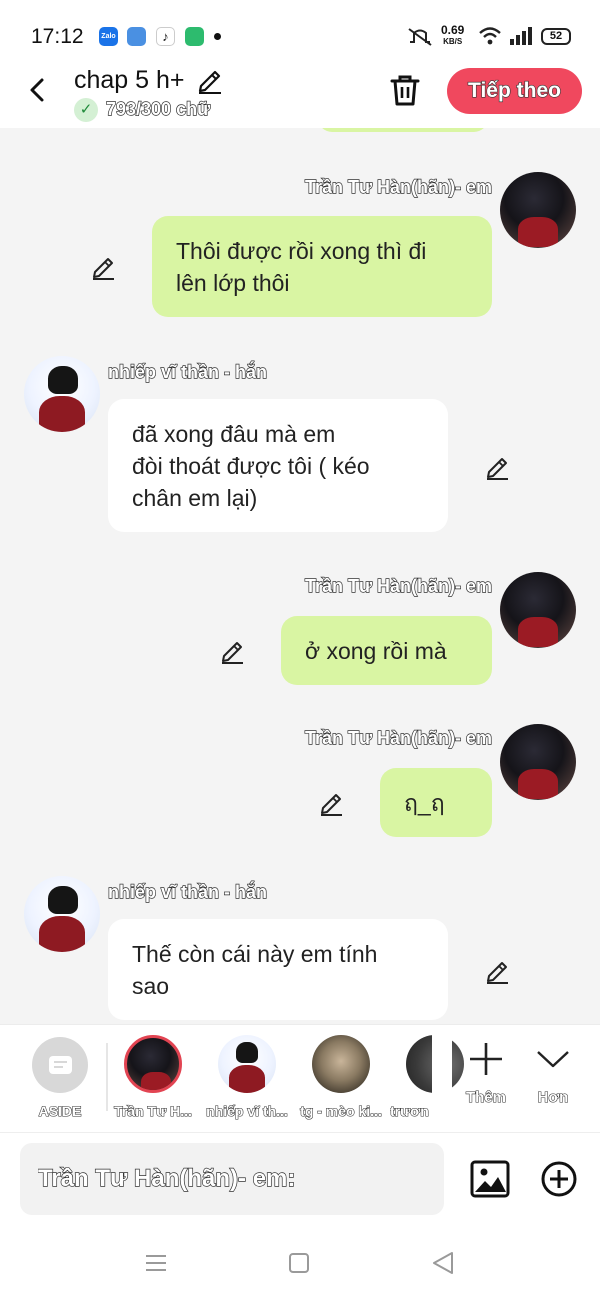 The width and height of the screenshot is (600, 1300). I want to click on mute-icon, so click(420, 37).